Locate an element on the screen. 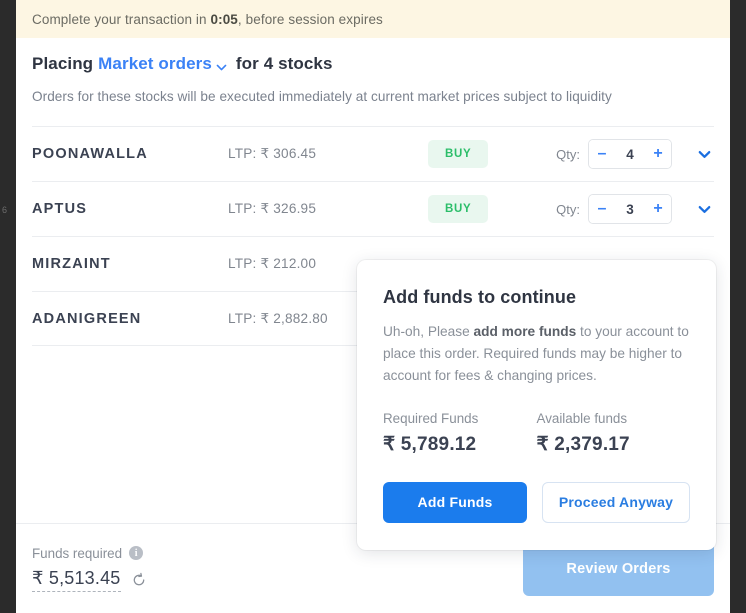 This screenshot has height=613, width=746. edge-artifact: 6 is located at coordinates (5, 210).